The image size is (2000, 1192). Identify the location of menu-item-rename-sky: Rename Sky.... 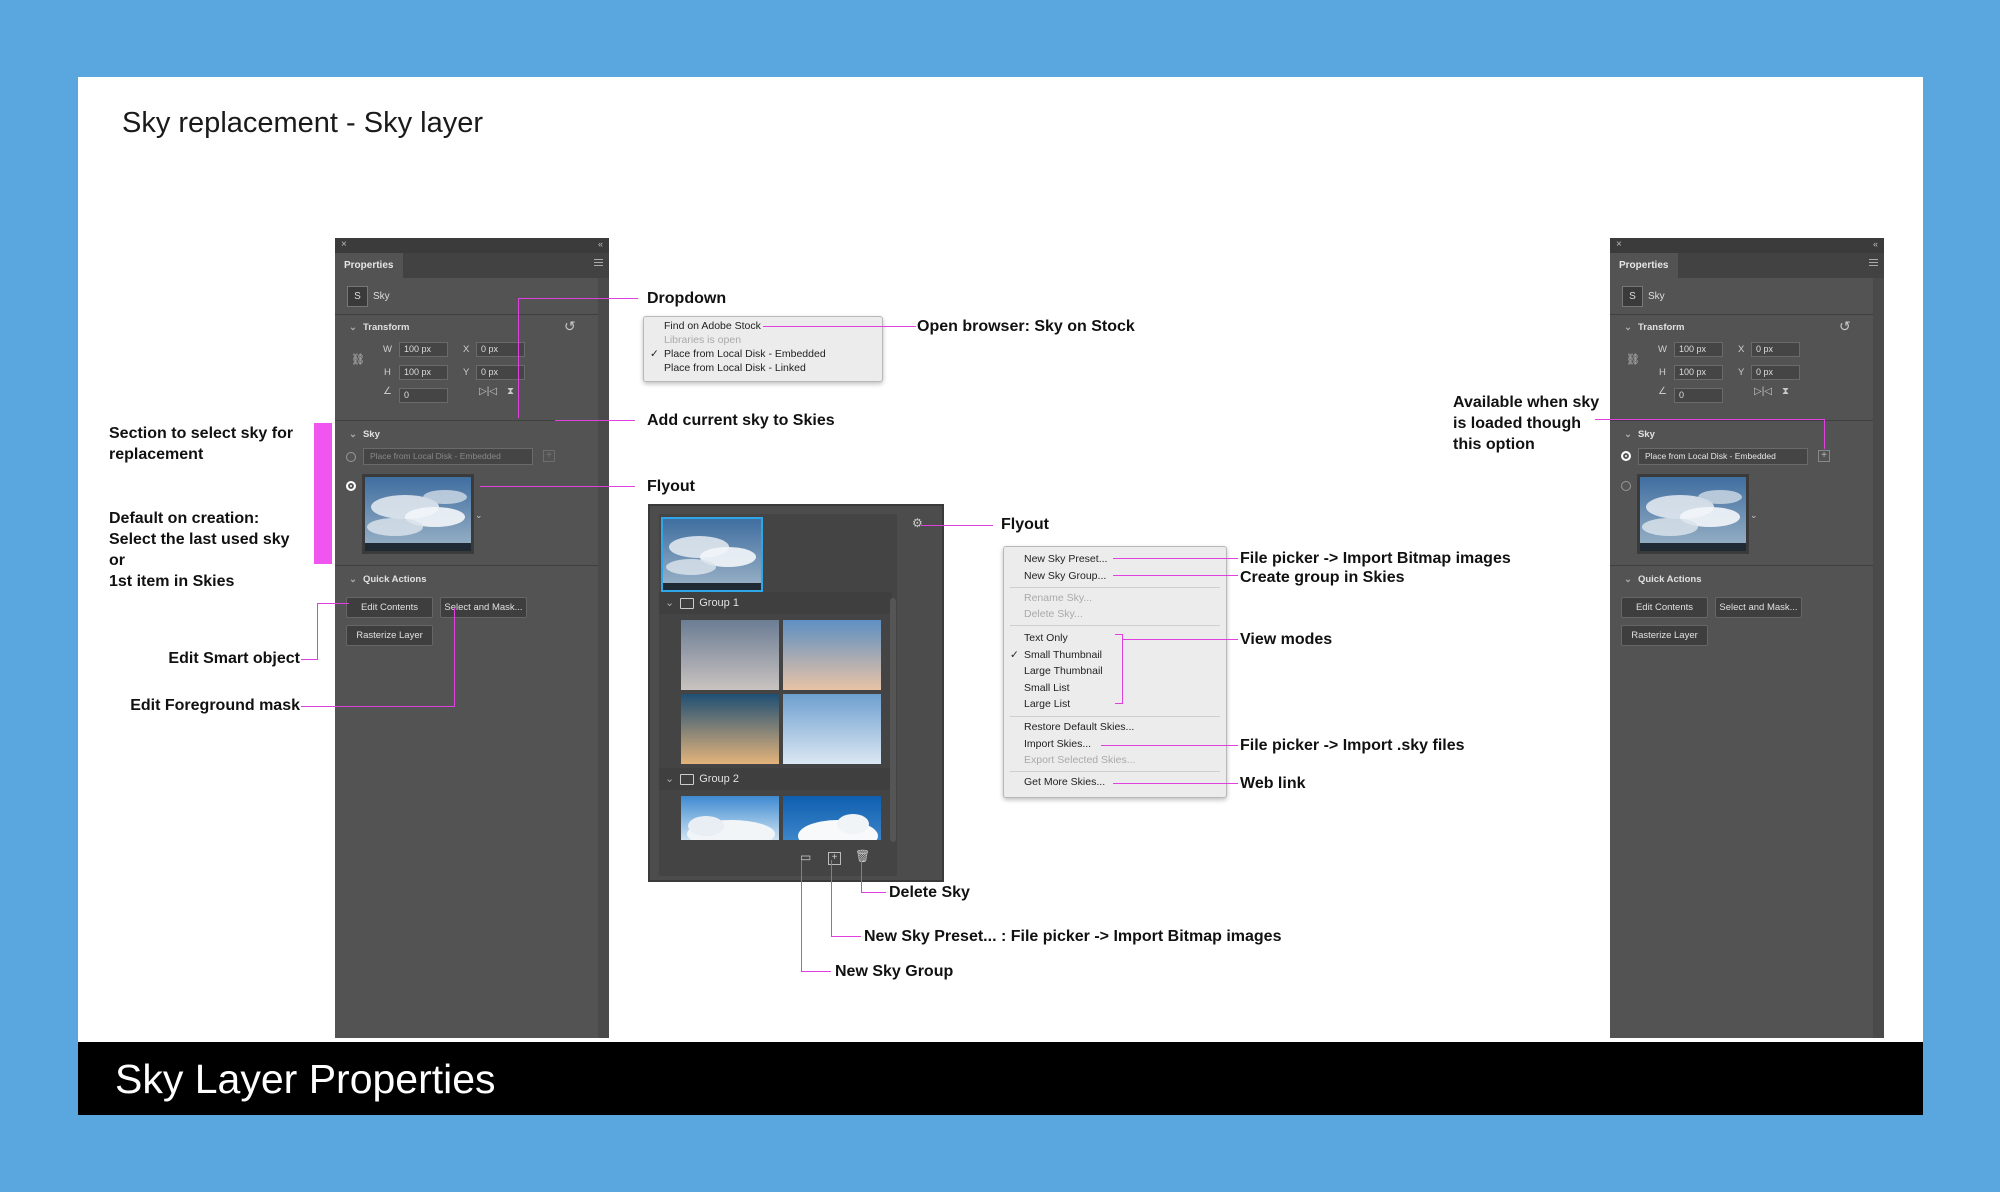
(1058, 598).